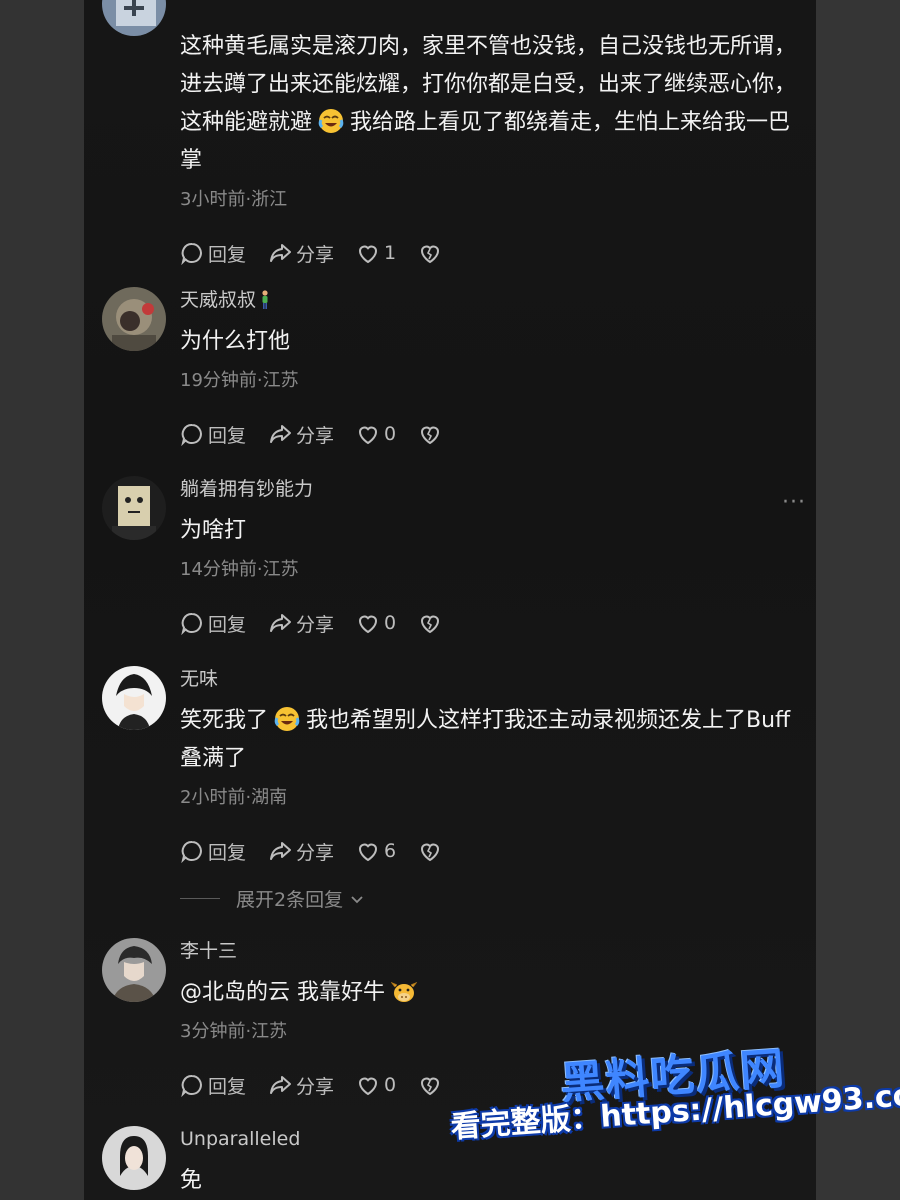 The image size is (900, 1200). What do you see at coordinates (485, 739) in the screenshot?
I see `comment-text: 笑死我了 我也希望别人这样打我还主动录视频还发上了Buff叠满了` at bounding box center [485, 739].